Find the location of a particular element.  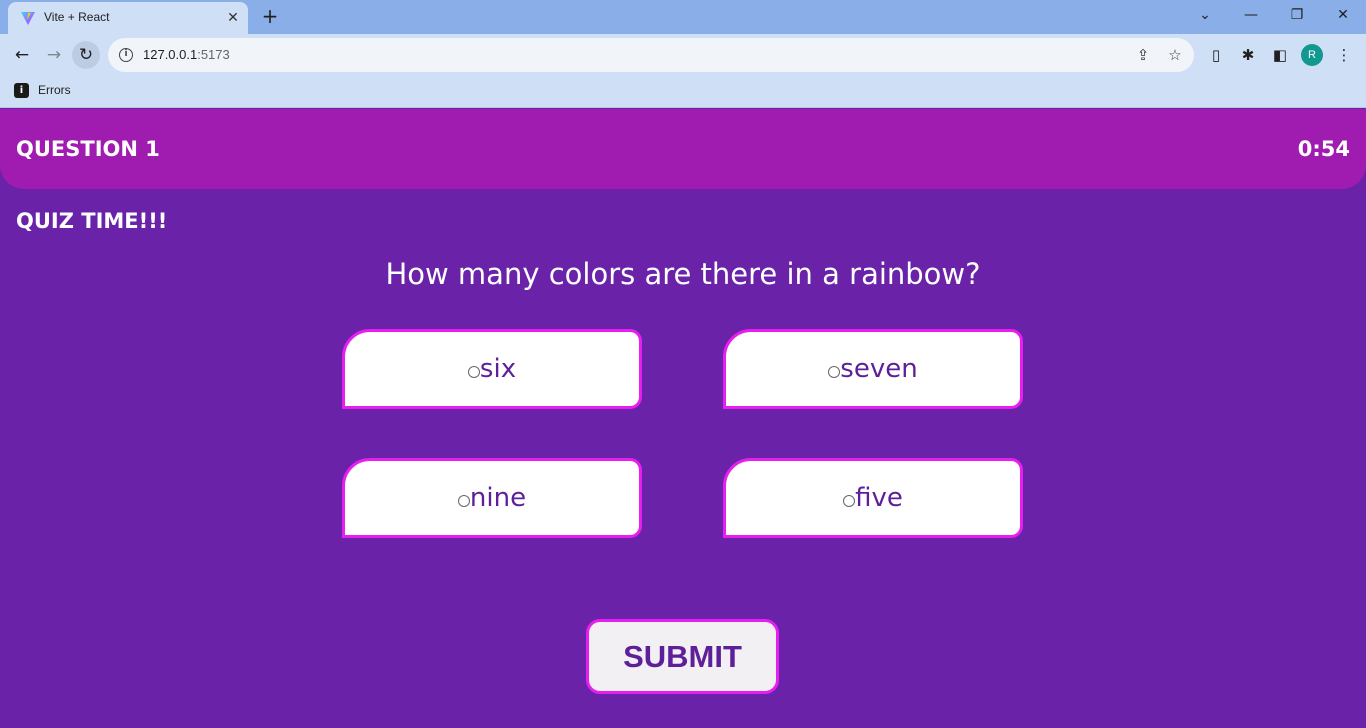

address-bar: i 127.0.0.1:5173 ⇪ ☆ is located at coordinates (651, 55).